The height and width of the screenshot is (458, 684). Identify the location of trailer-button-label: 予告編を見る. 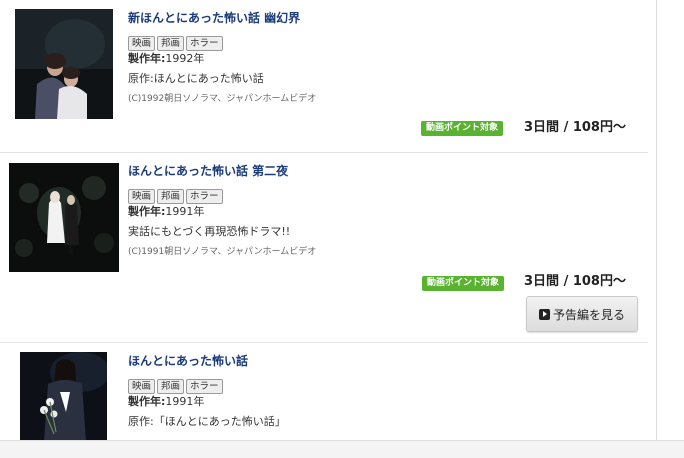
(588, 314).